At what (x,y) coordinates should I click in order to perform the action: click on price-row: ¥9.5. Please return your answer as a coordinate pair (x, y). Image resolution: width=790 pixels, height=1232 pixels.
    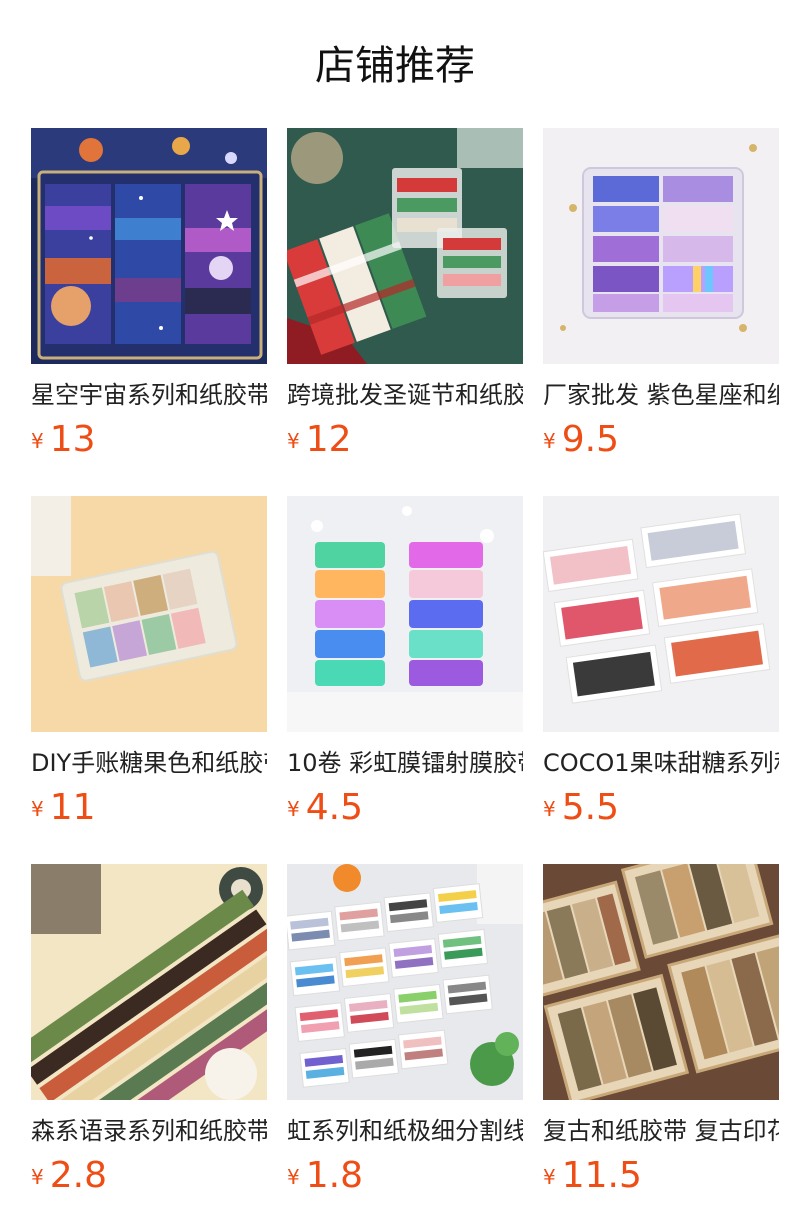
    Looking at the image, I should click on (661, 440).